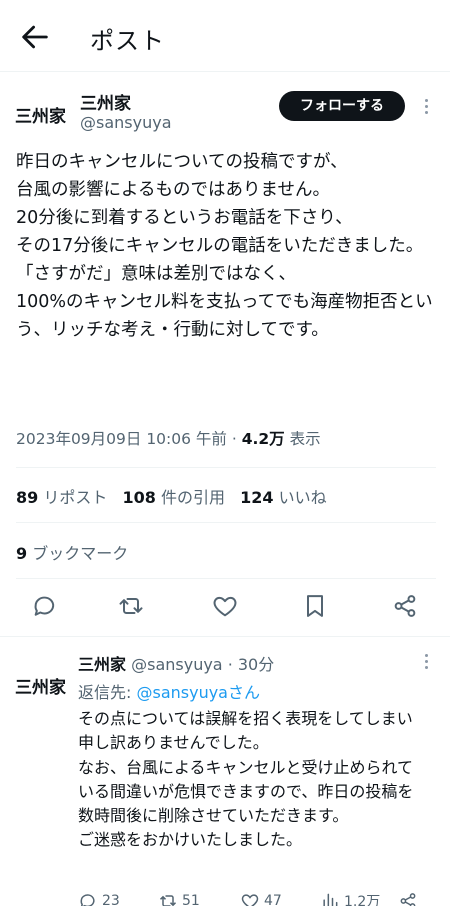  I want to click on reply-count: 23, so click(111, 899).